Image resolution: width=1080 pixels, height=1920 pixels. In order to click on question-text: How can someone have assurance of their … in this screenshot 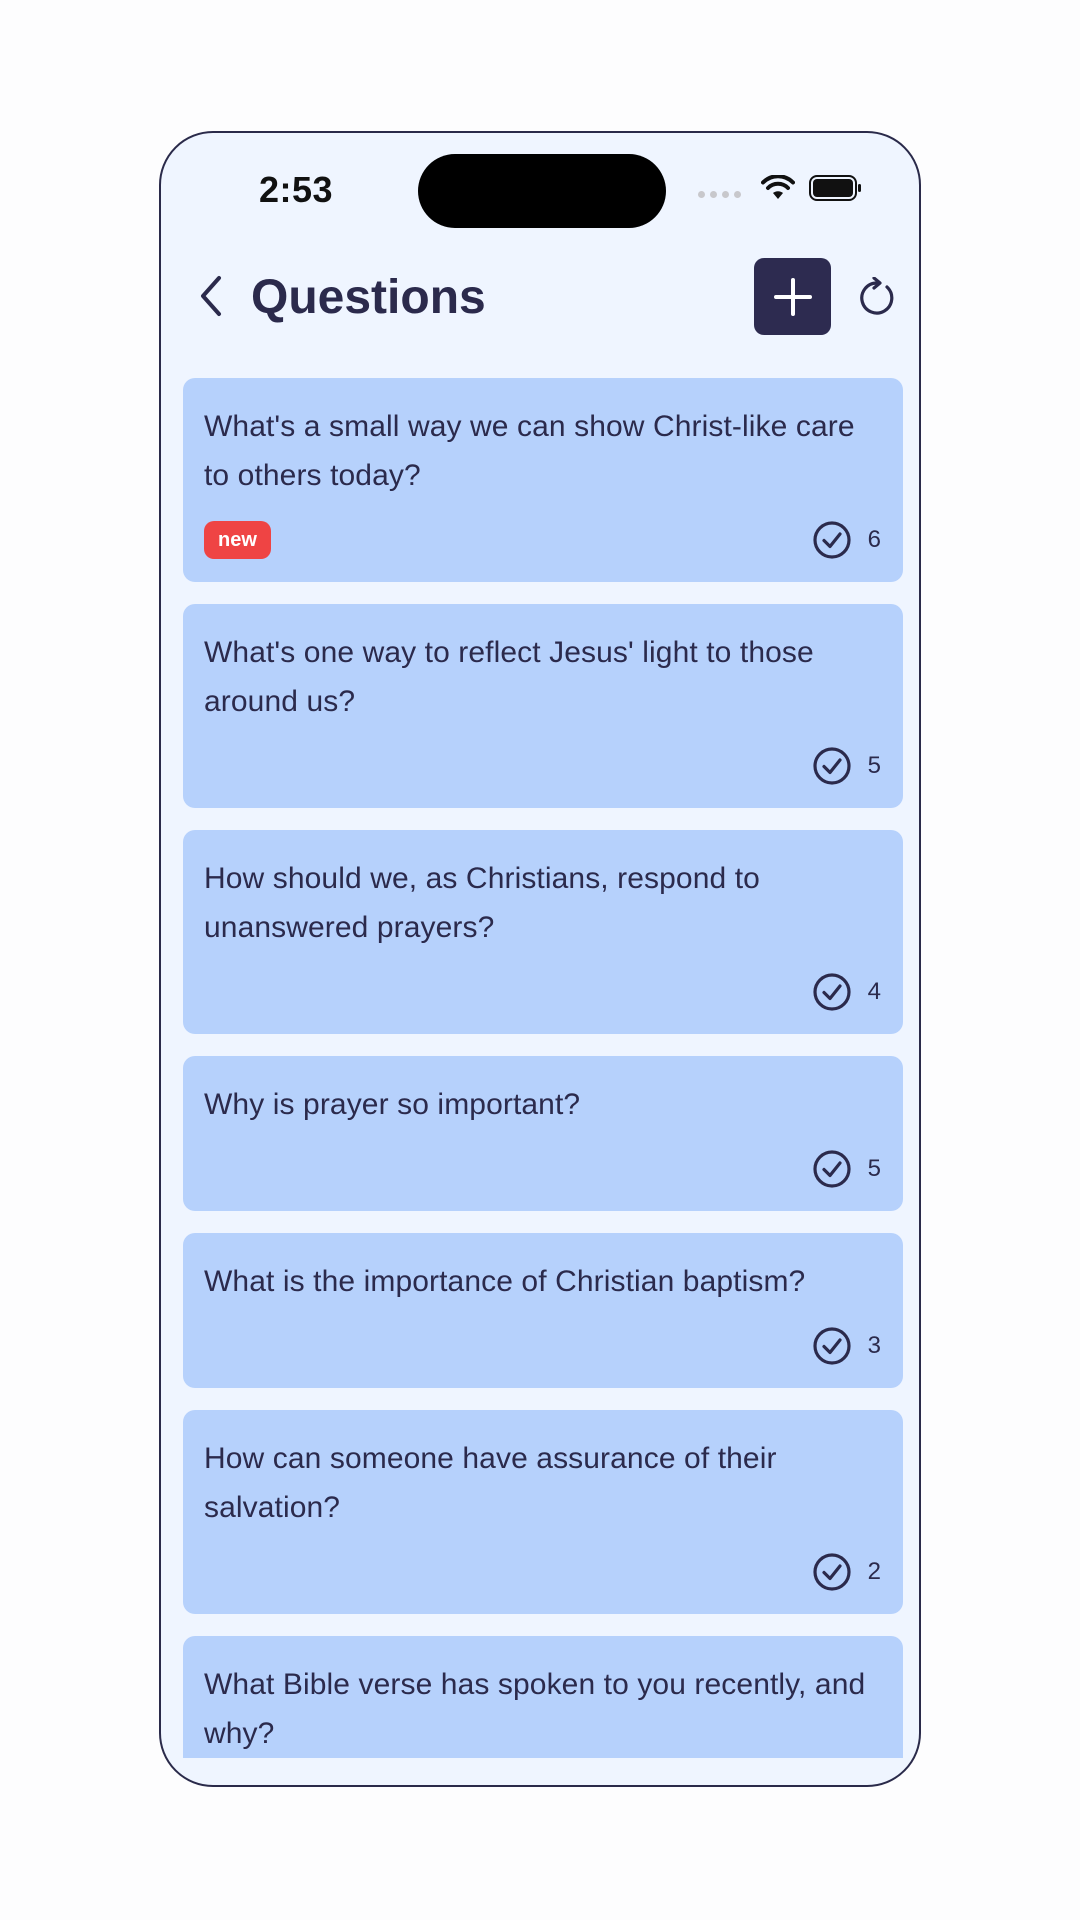, I will do `click(490, 1483)`.